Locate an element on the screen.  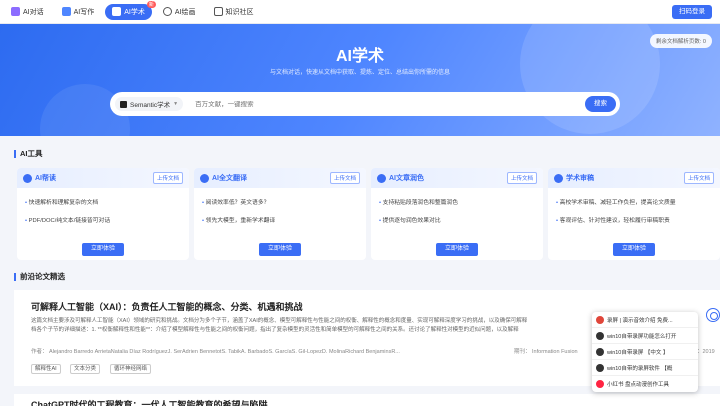
academic-icon is located at coordinates (117, 11).